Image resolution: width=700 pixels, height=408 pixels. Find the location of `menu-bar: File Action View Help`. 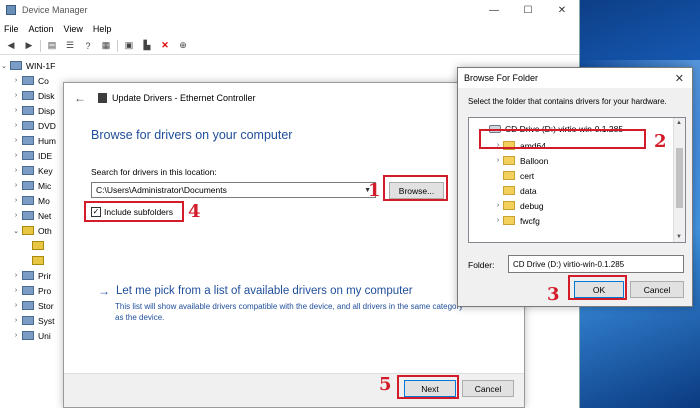

menu-bar: File Action View Help is located at coordinates (289, 28).